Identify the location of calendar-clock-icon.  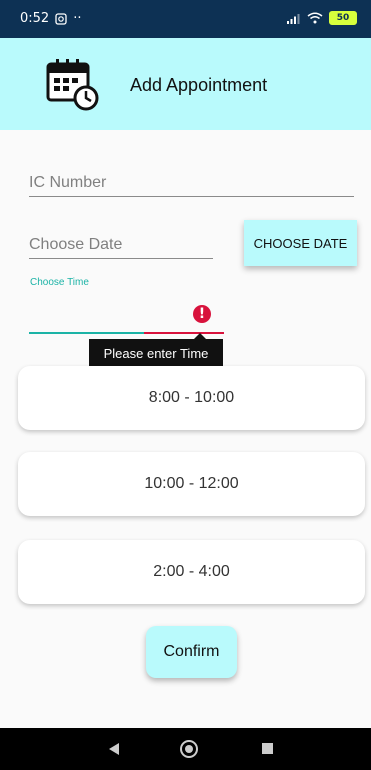
(72, 85).